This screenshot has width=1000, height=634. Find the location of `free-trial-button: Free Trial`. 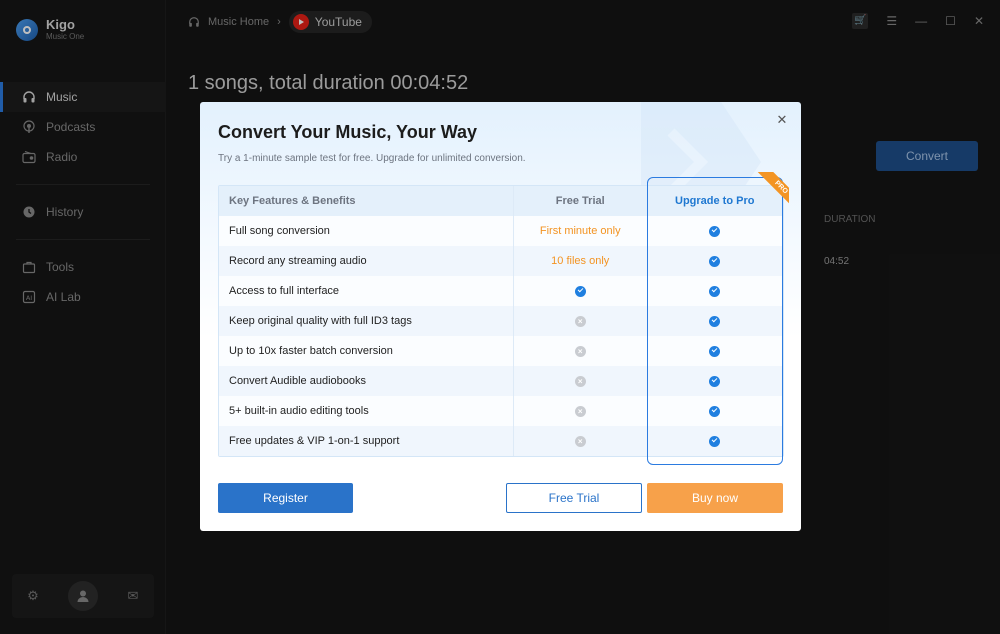

free-trial-button: Free Trial is located at coordinates (574, 498).